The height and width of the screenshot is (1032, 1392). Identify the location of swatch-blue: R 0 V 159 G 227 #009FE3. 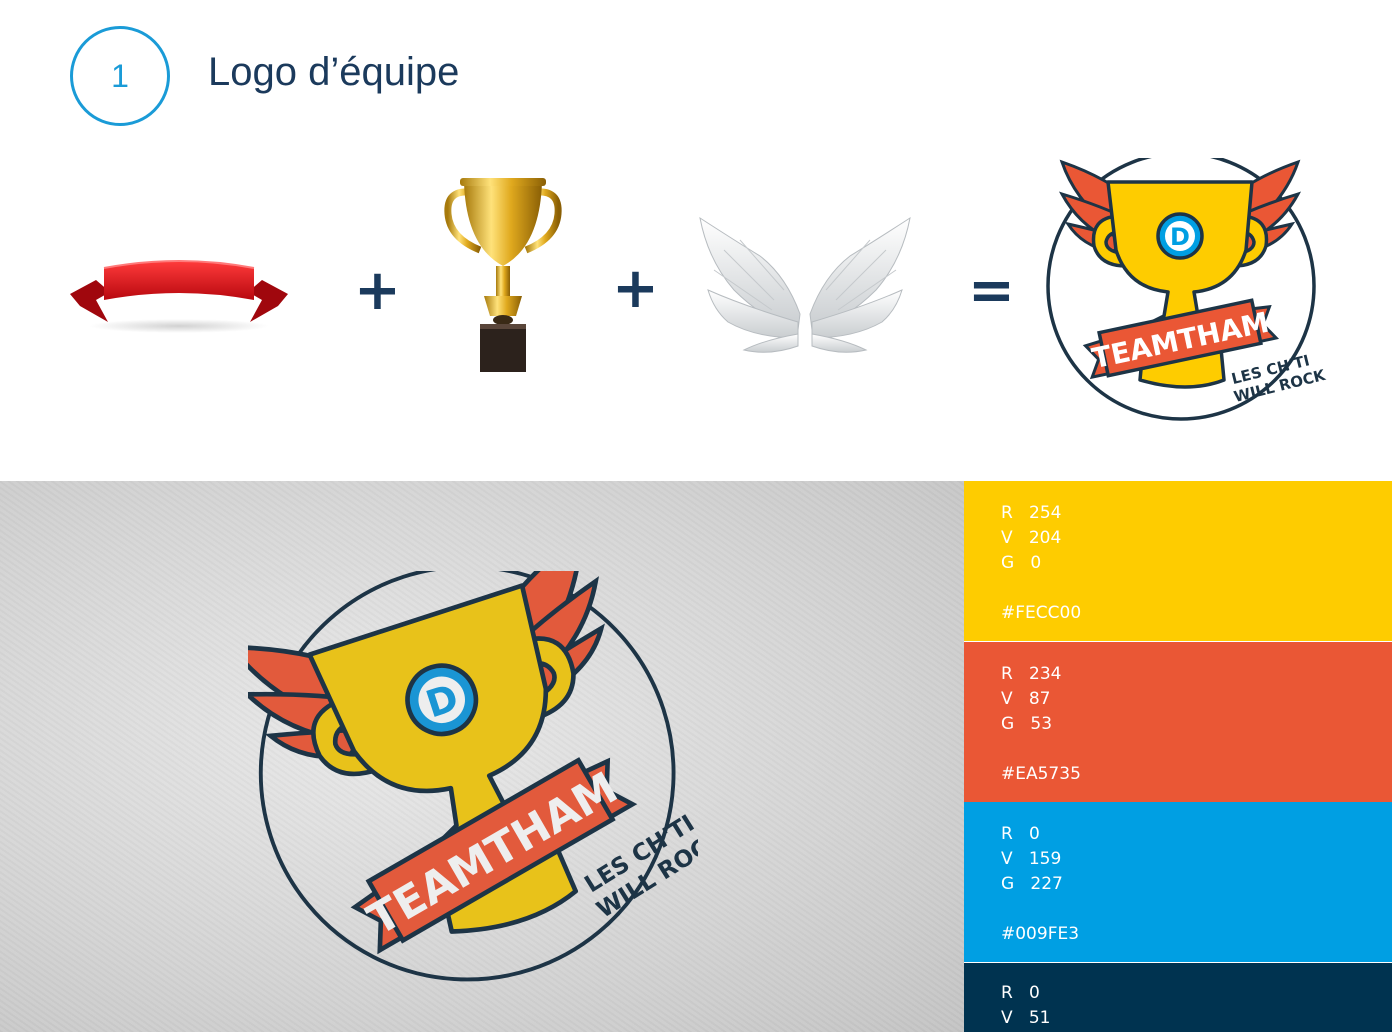
(1178, 882).